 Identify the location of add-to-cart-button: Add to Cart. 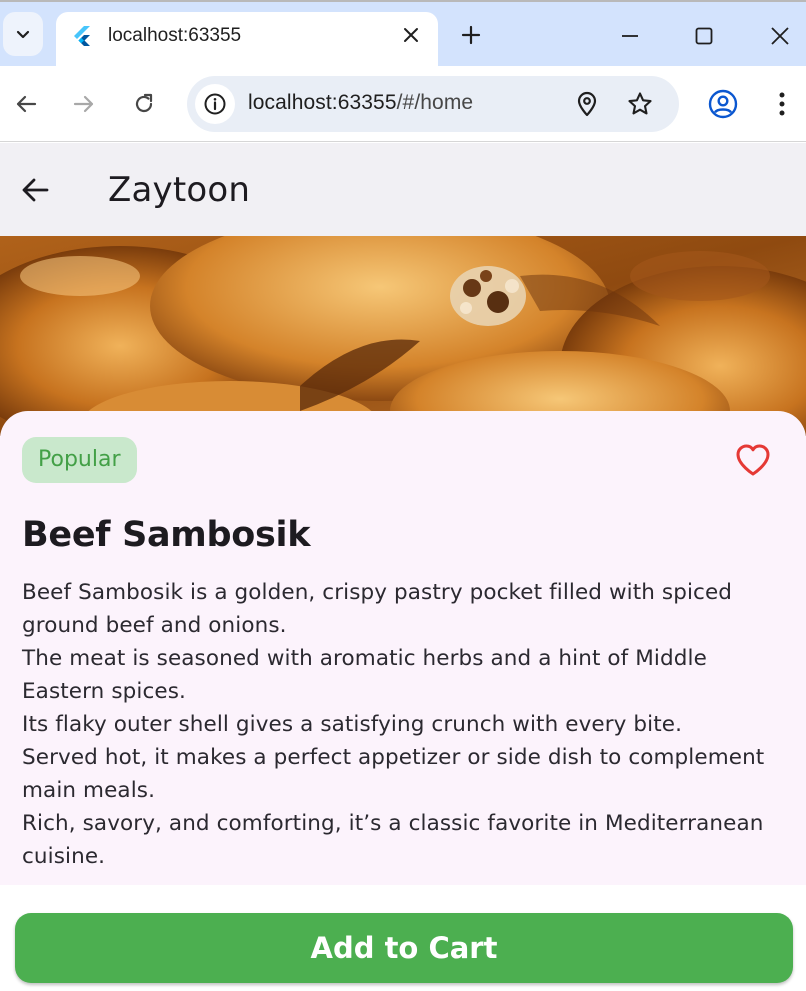
(404, 948).